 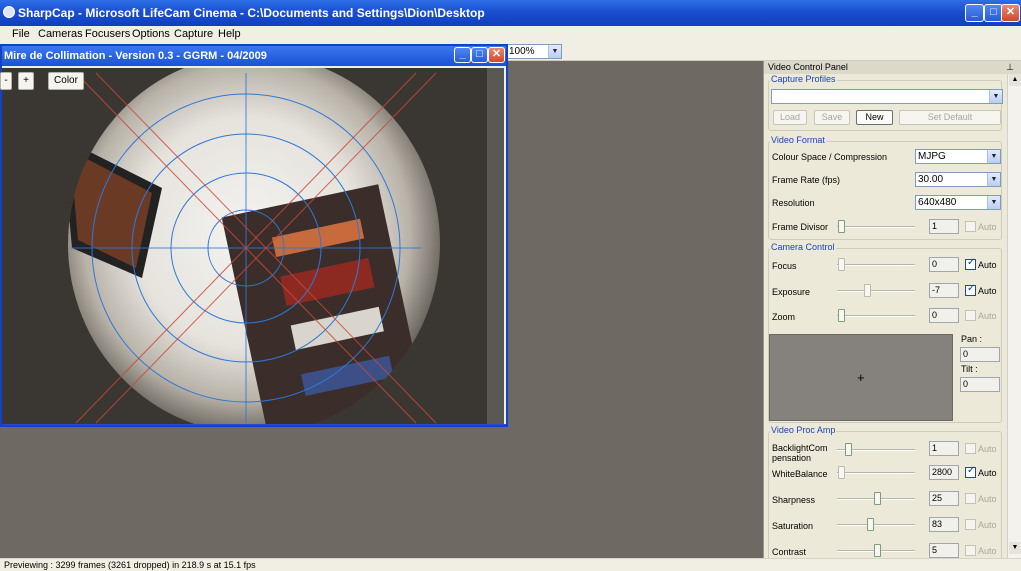 I want to click on close-button: ✕, so click(x=1010, y=13).